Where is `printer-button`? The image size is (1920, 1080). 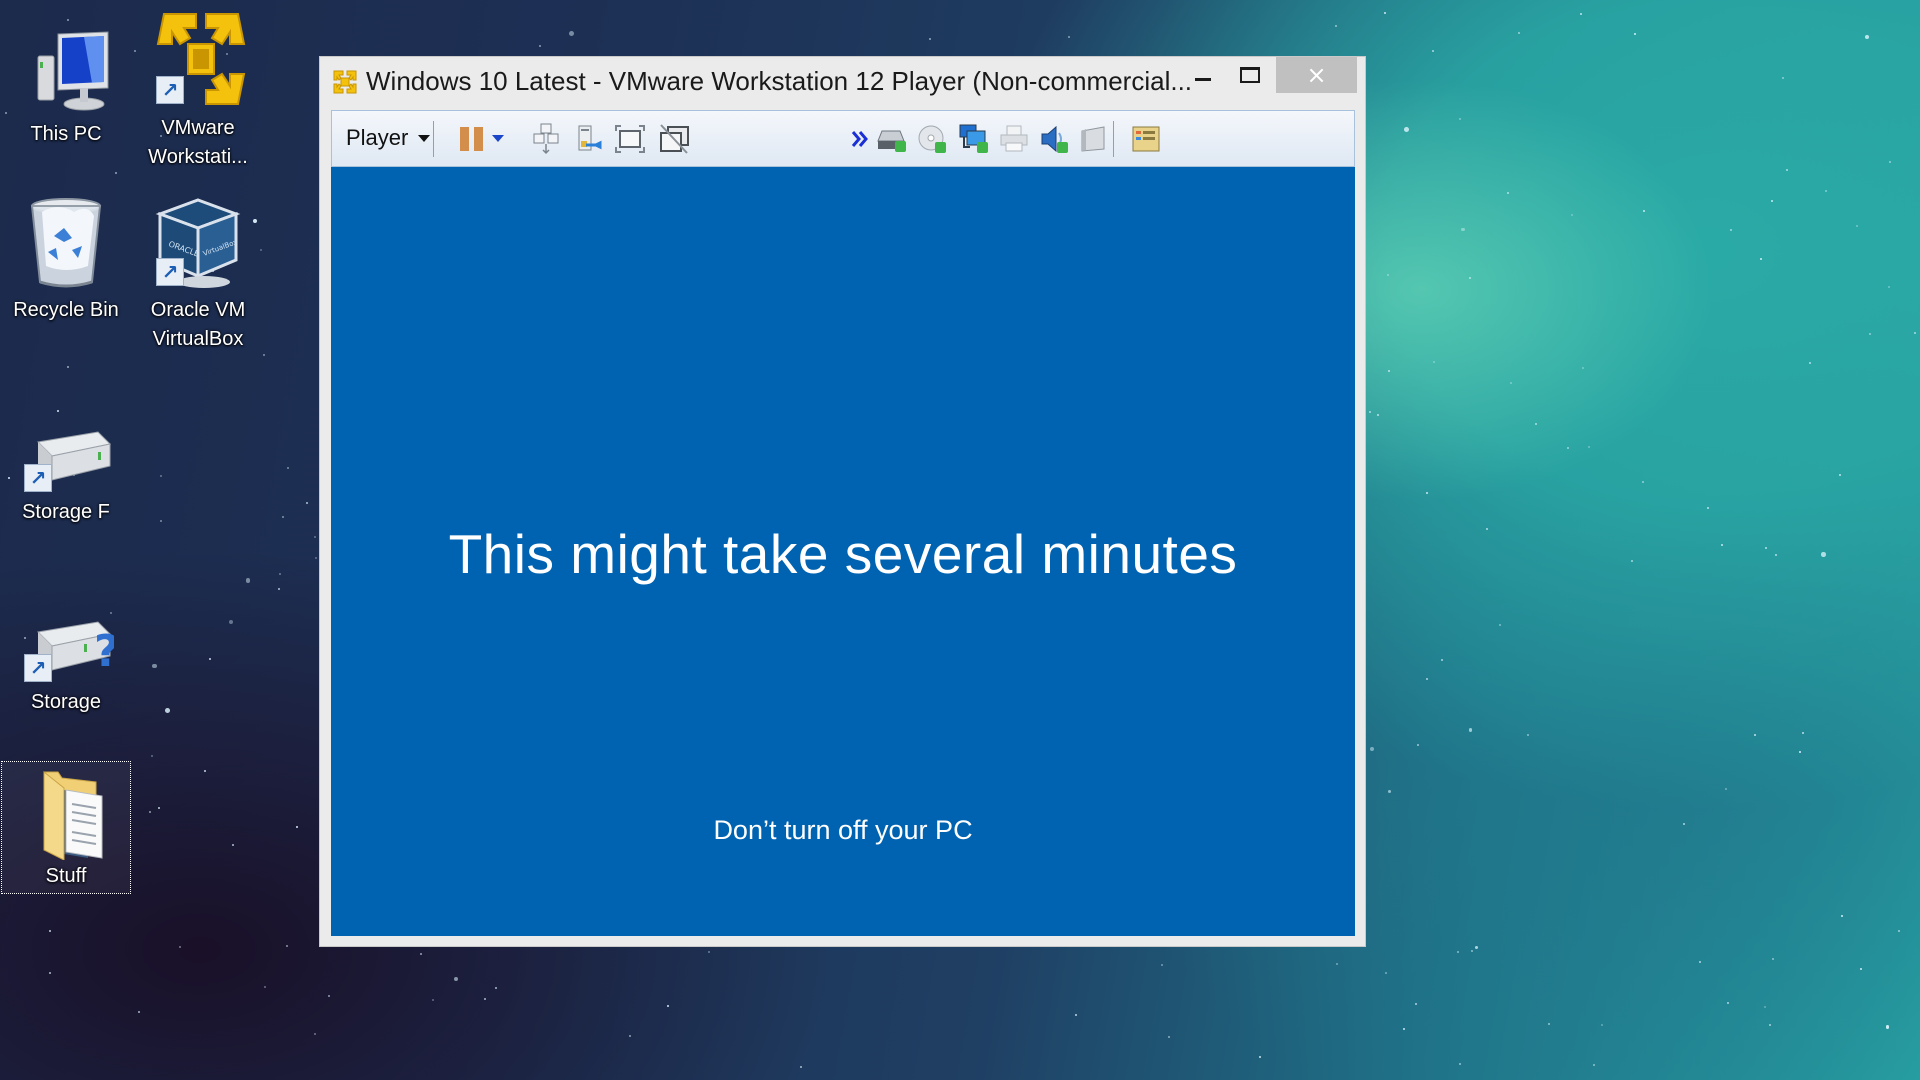 printer-button is located at coordinates (1014, 139).